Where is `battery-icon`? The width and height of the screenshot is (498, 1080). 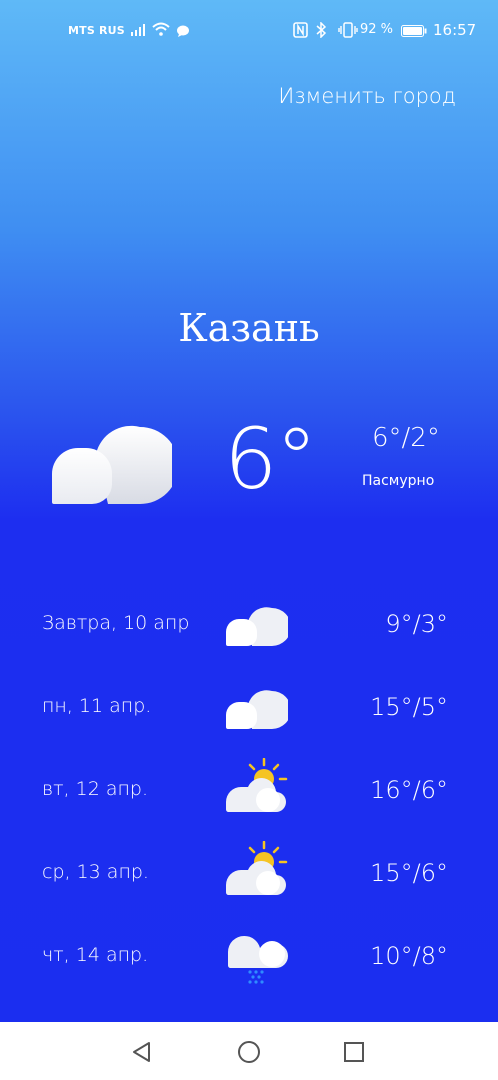
battery-icon is located at coordinates (414, 32).